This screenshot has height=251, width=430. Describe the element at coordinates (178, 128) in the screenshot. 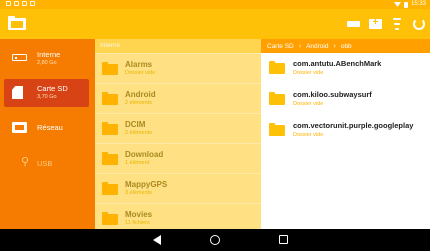

I see `list-item: DCIM 2 éléments` at that location.